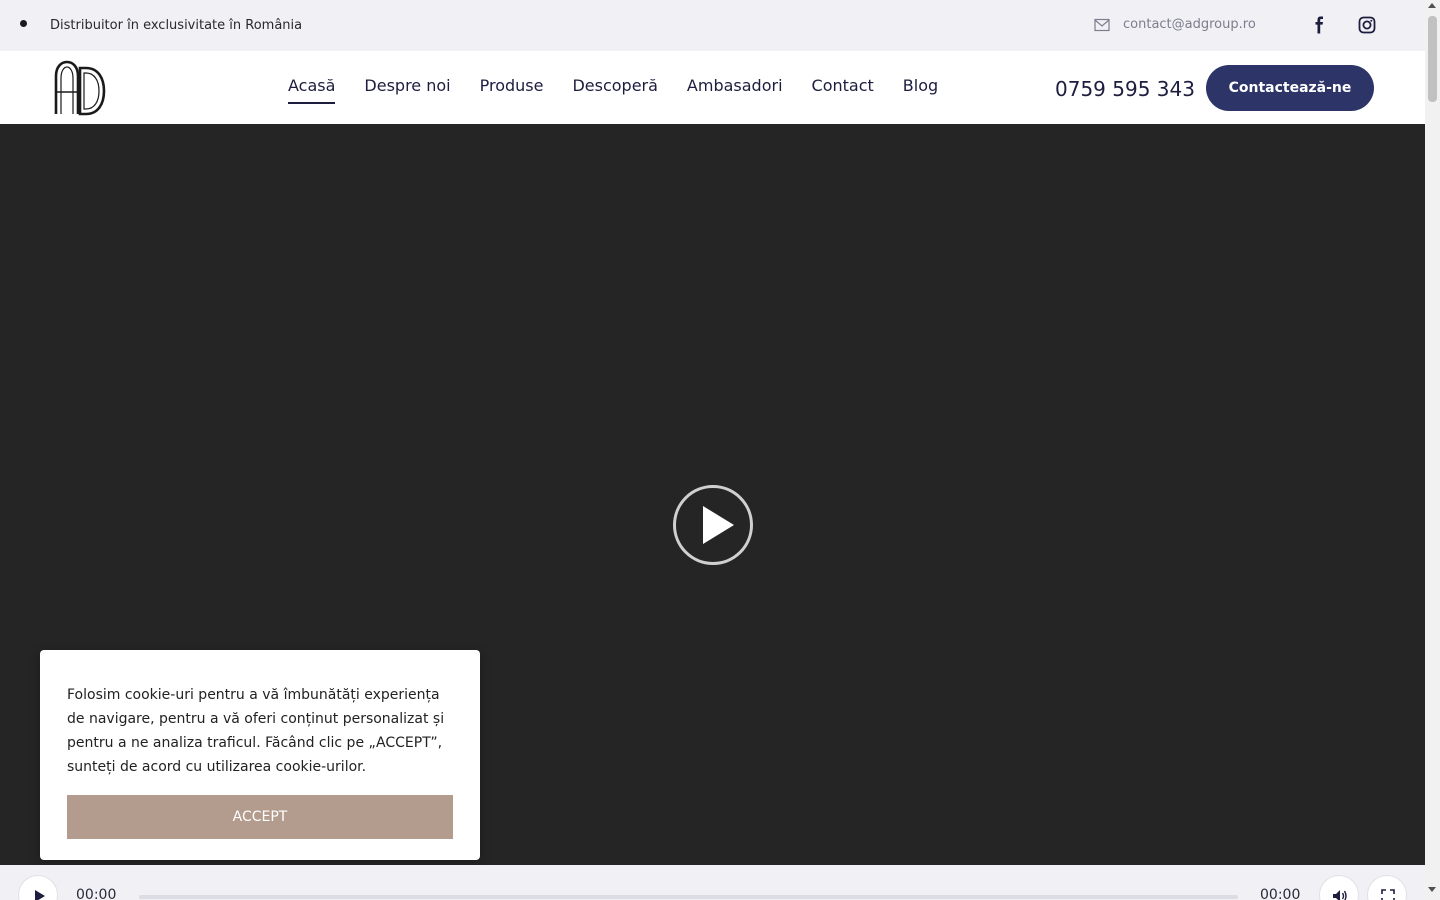 The height and width of the screenshot is (900, 1440). I want to click on phone-number: 0759 595 343, so click(1125, 89).